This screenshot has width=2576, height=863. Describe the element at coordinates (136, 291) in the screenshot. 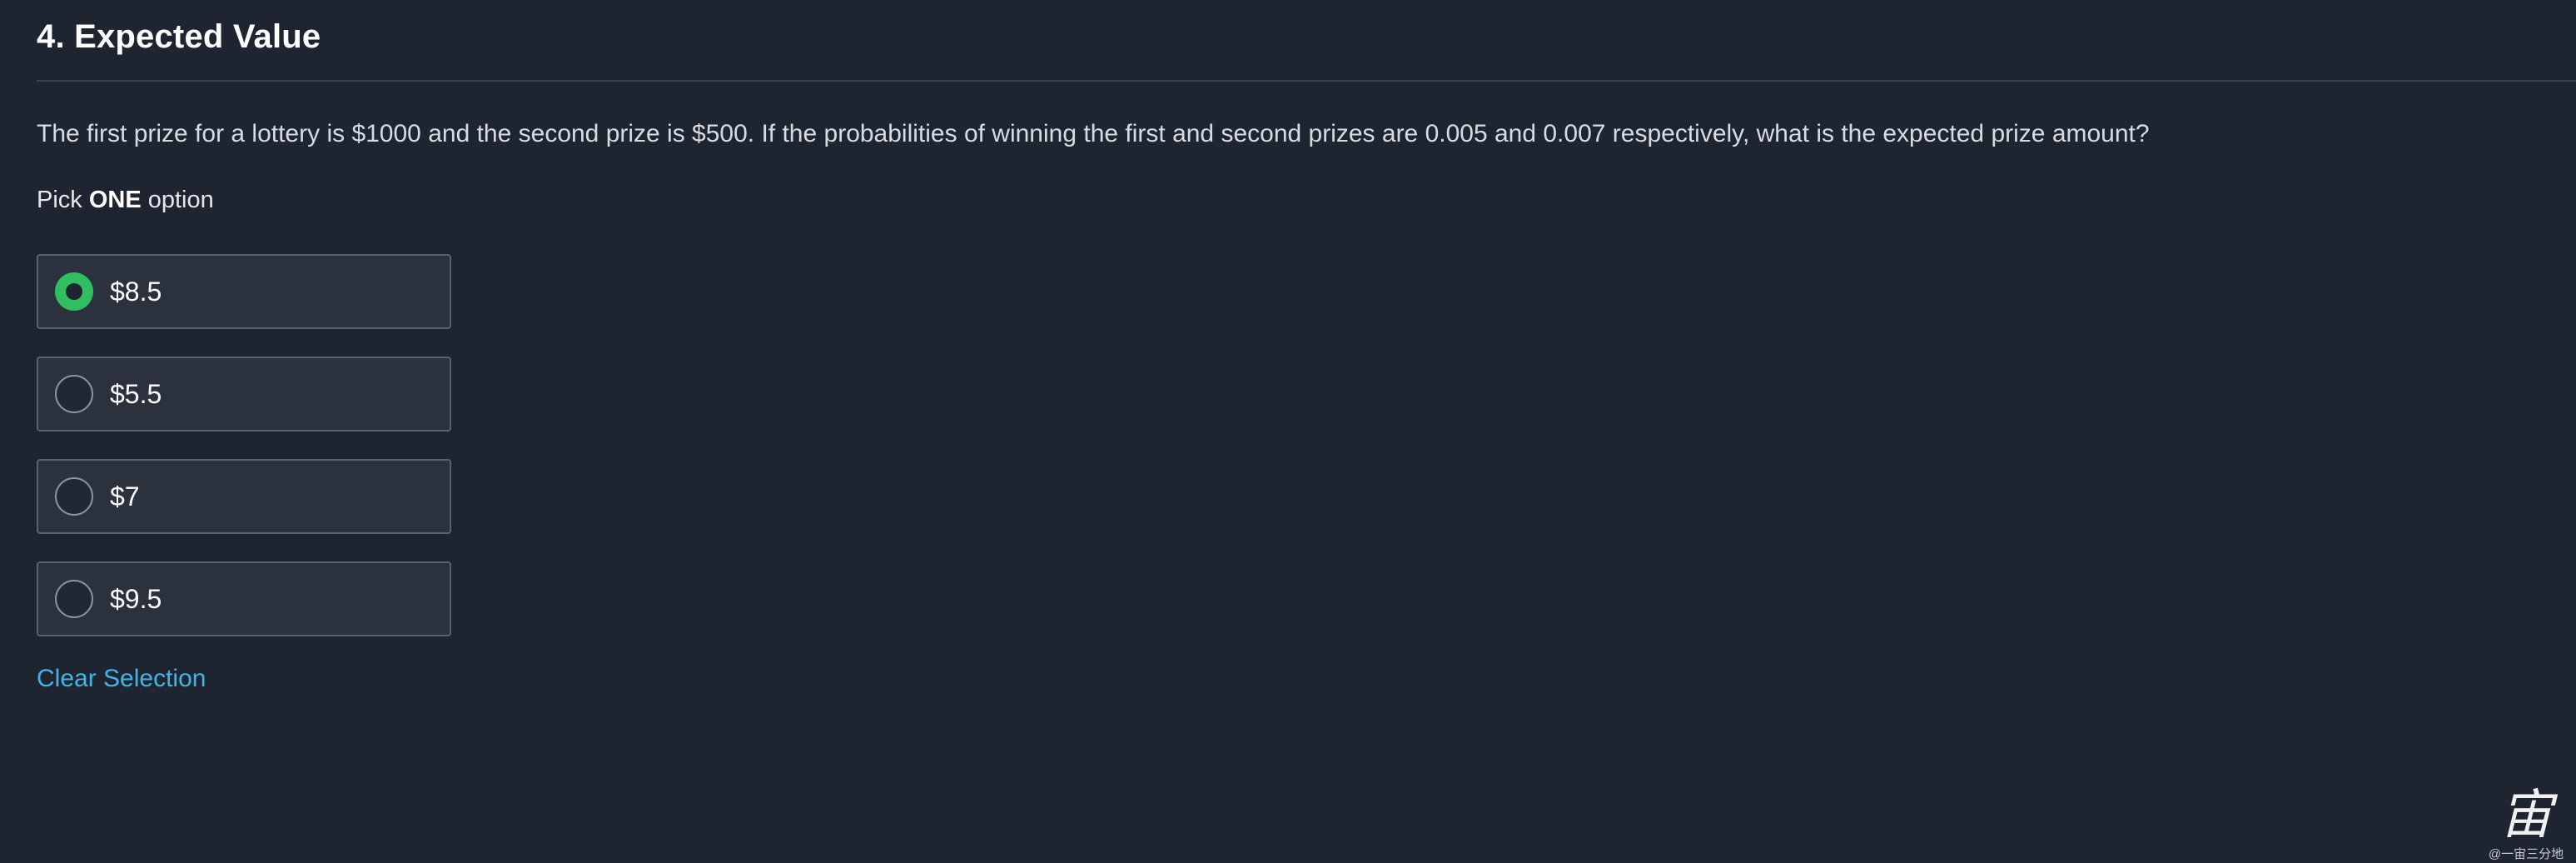

I see `option-label: $8.5` at that location.